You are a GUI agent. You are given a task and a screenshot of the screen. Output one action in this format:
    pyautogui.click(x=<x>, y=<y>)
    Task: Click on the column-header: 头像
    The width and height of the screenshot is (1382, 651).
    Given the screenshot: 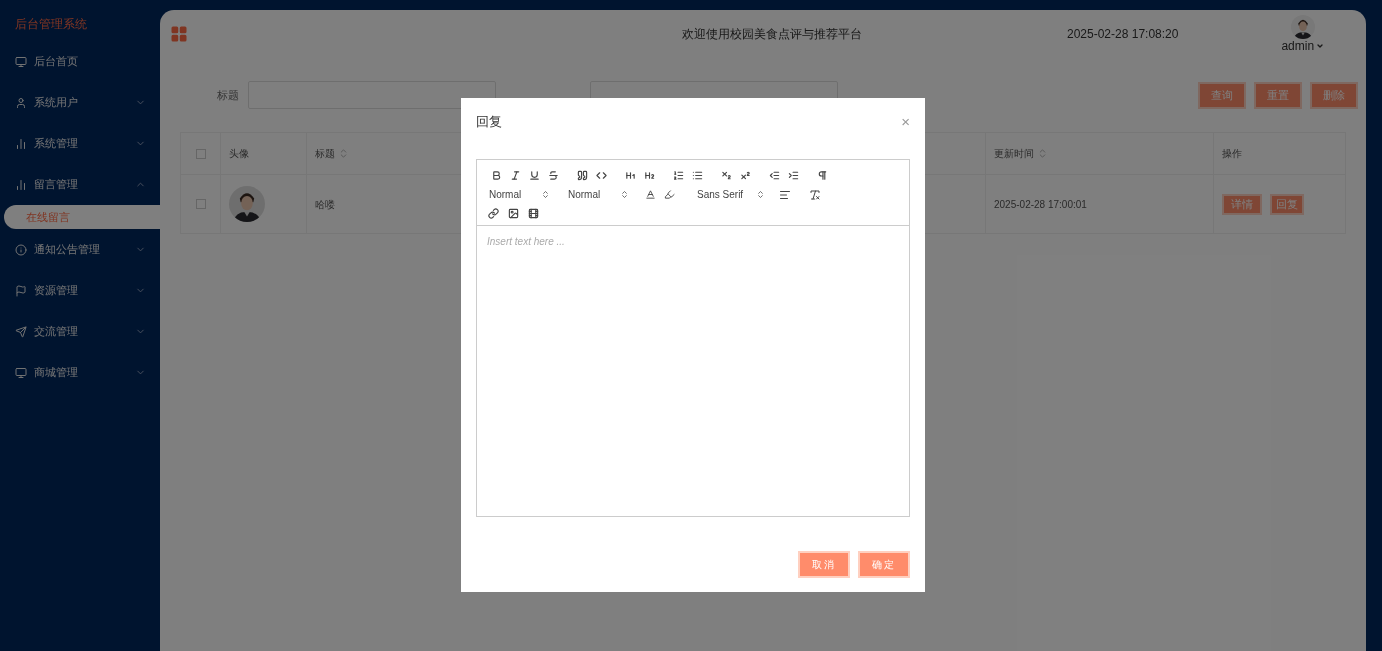 What is the action you would take?
    pyautogui.click(x=264, y=153)
    